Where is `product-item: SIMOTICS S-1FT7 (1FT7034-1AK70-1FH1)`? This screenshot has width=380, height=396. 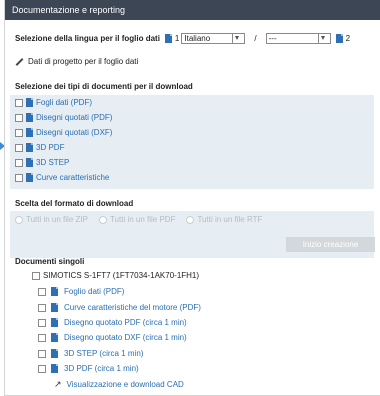 product-item: SIMOTICS S-1FT7 (1FT7034-1AK70-1FH1) is located at coordinates (115, 275).